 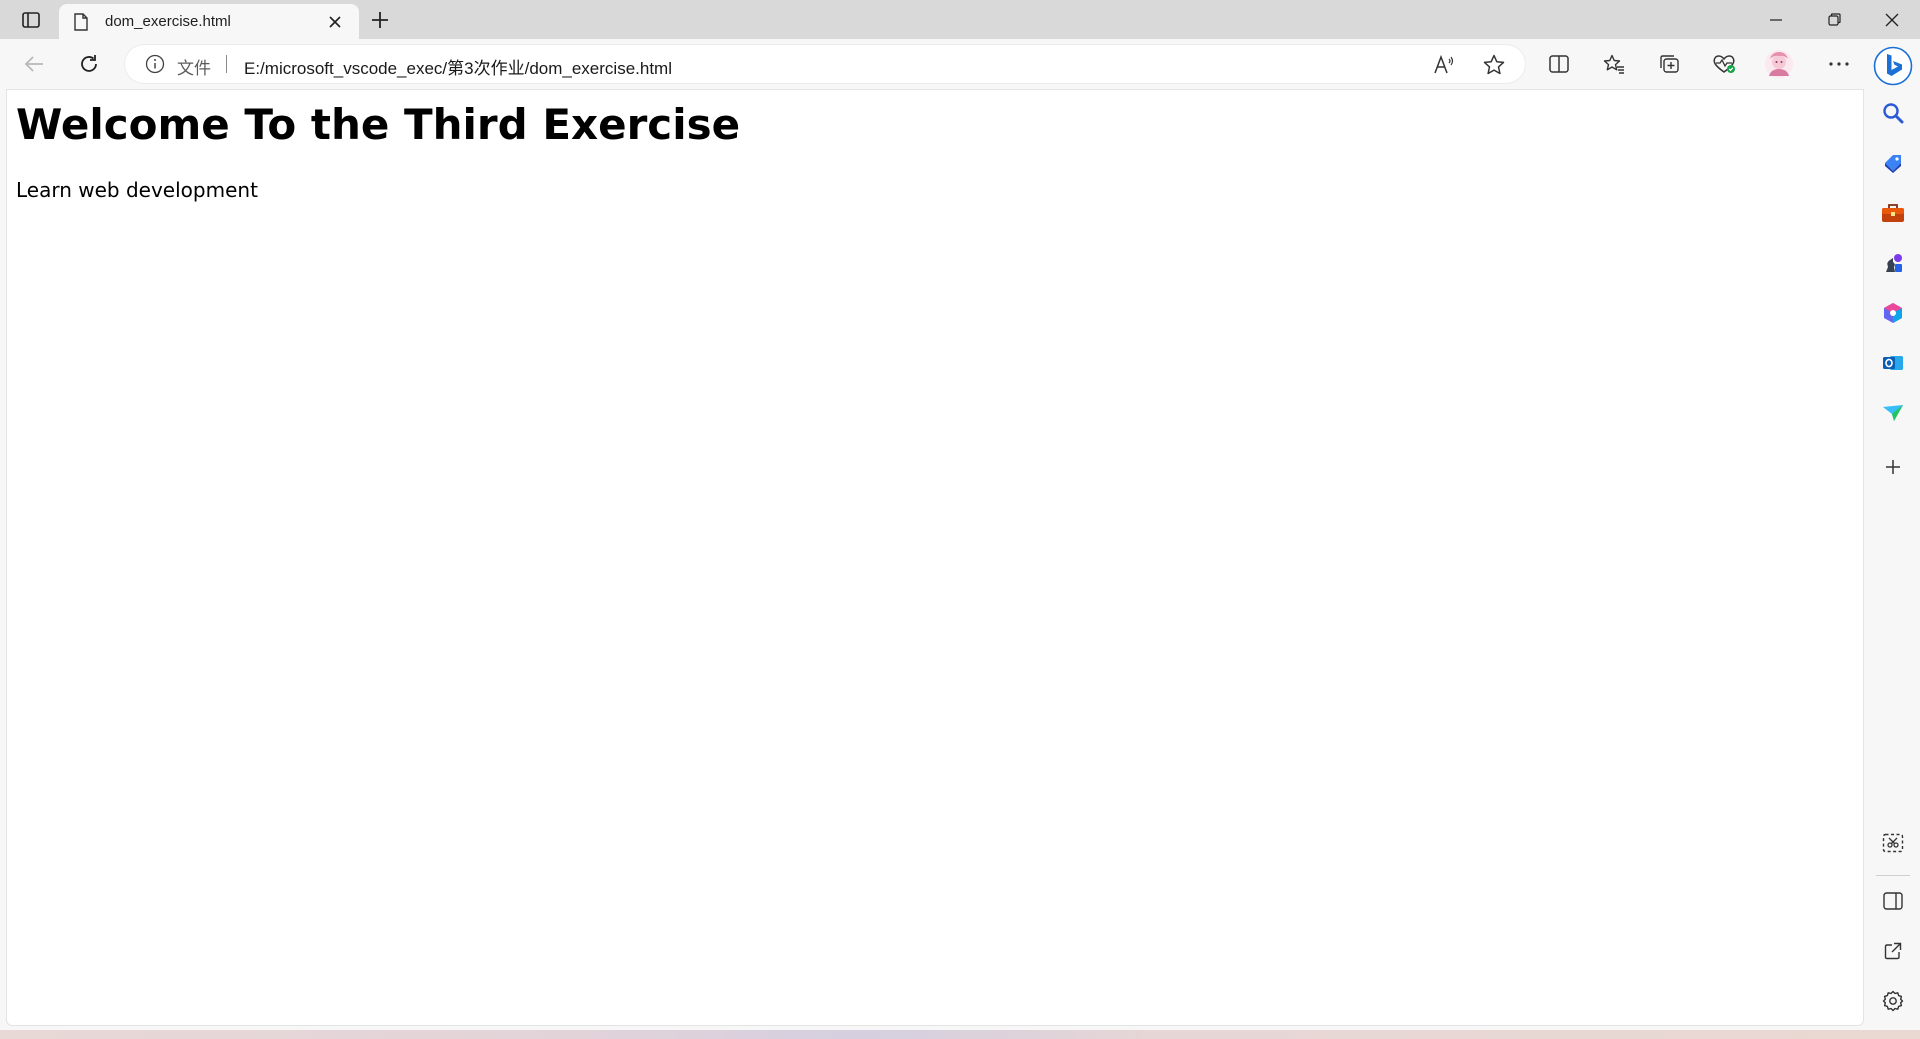 I want to click on plus-icon, so click(x=380, y=20).